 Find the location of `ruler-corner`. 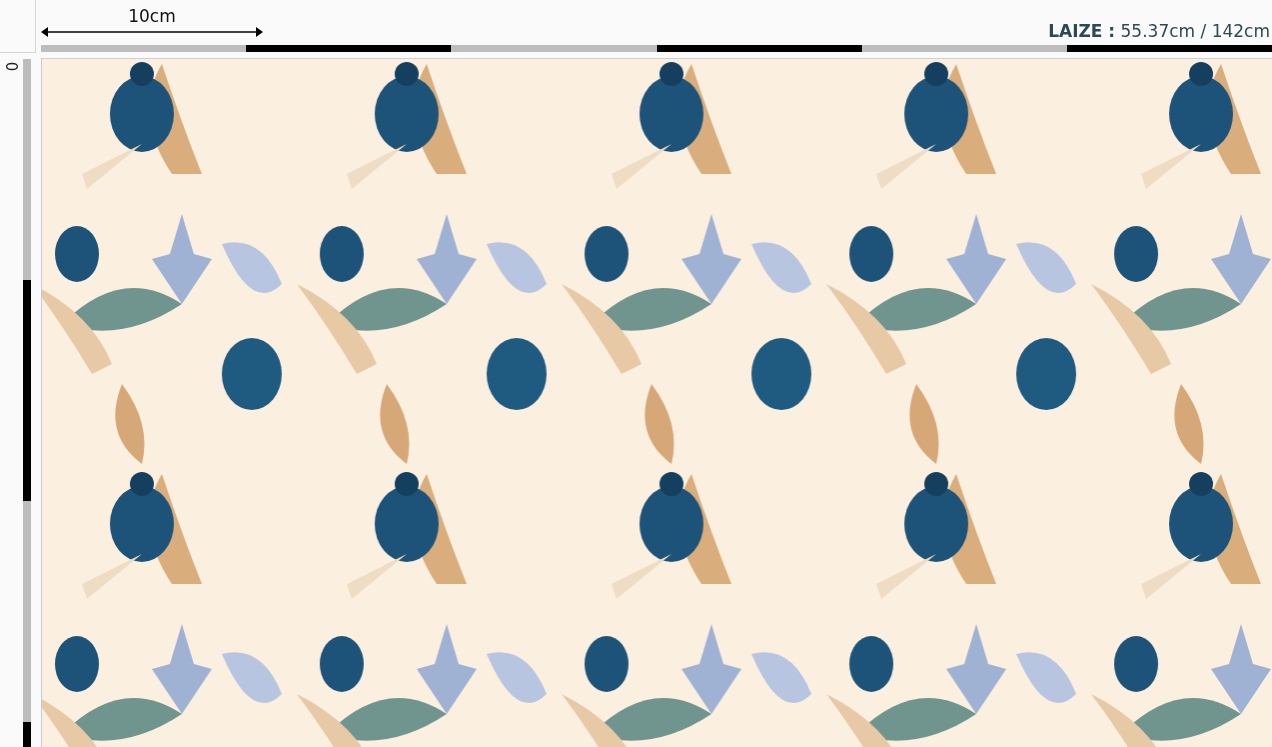

ruler-corner is located at coordinates (18, 26).